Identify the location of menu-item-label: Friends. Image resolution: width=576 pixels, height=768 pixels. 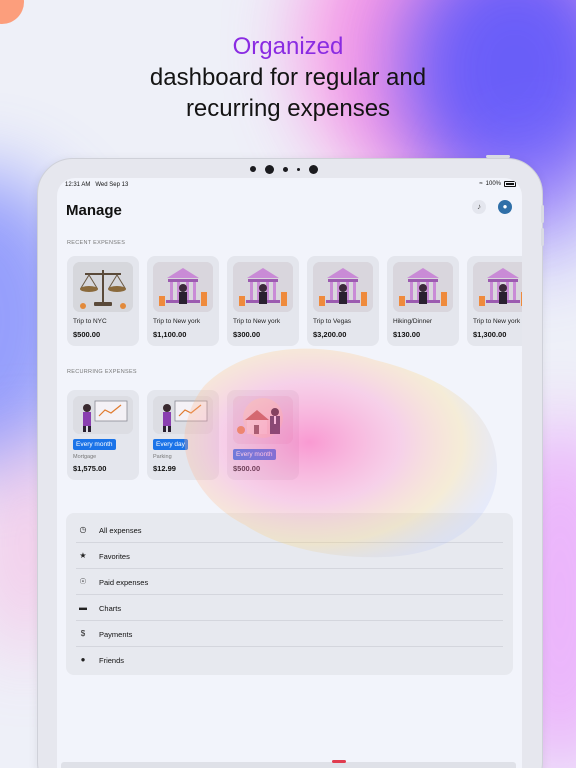
(112, 660).